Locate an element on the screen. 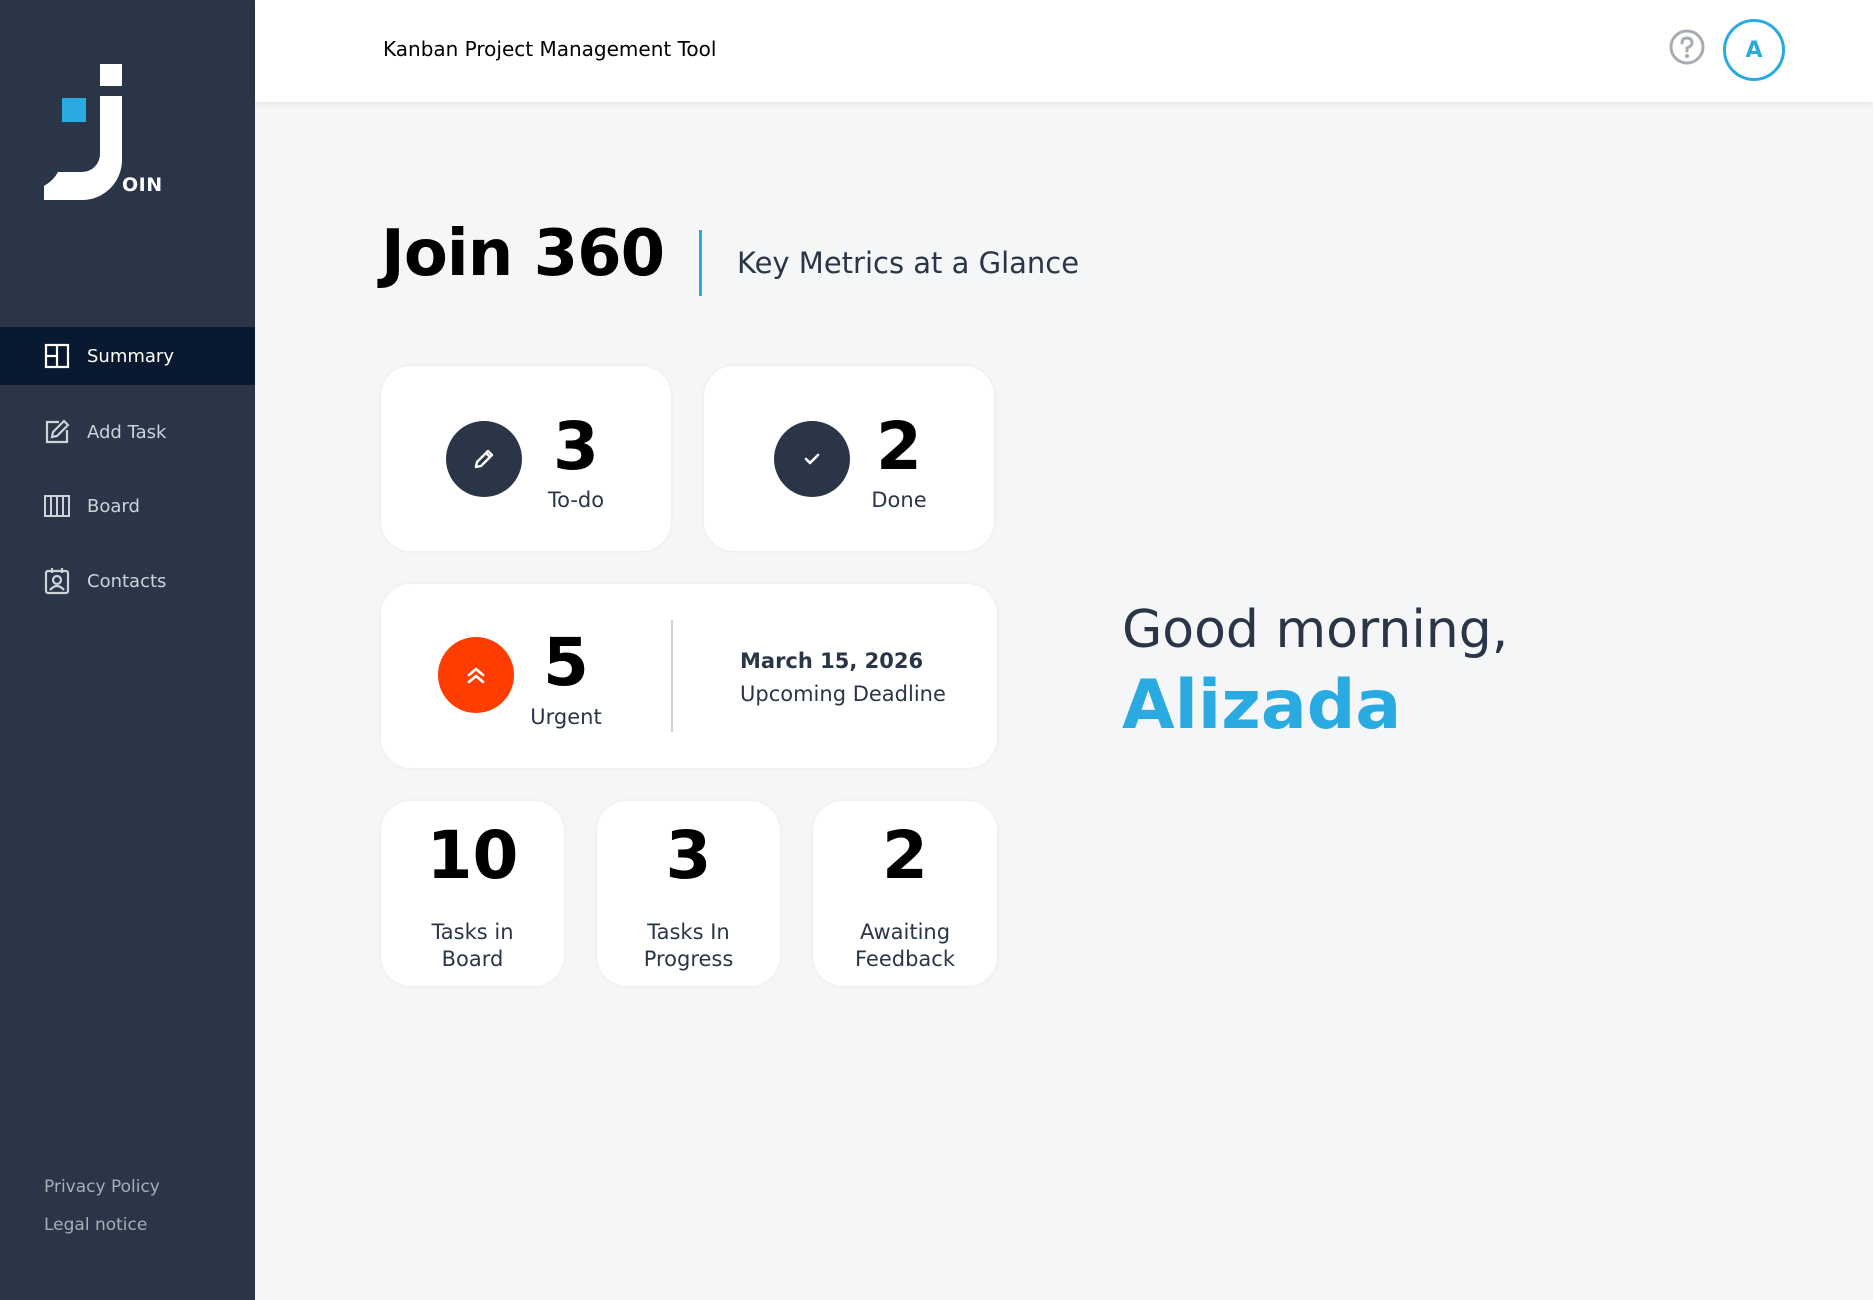 This screenshot has height=1300, width=1873. greeting-user-name: Alizada is located at coordinates (1262, 705).